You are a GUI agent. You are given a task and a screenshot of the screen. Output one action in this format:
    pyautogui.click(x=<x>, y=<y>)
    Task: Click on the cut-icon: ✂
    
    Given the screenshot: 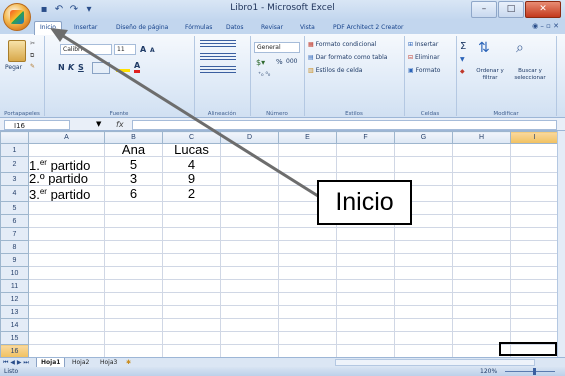 What is the action you would take?
    pyautogui.click(x=32, y=43)
    